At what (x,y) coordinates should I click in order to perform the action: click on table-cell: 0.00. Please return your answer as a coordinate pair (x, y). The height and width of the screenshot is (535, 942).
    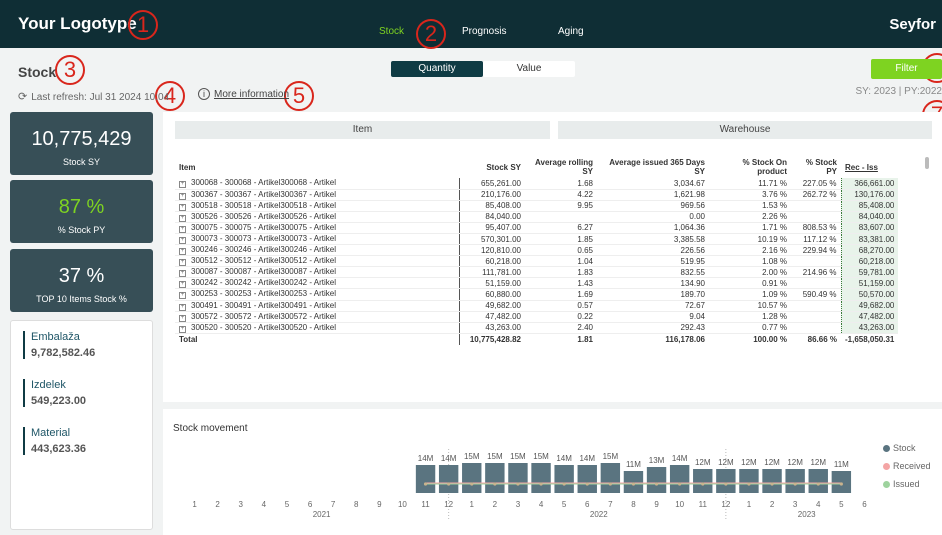
    Looking at the image, I should click on (653, 217).